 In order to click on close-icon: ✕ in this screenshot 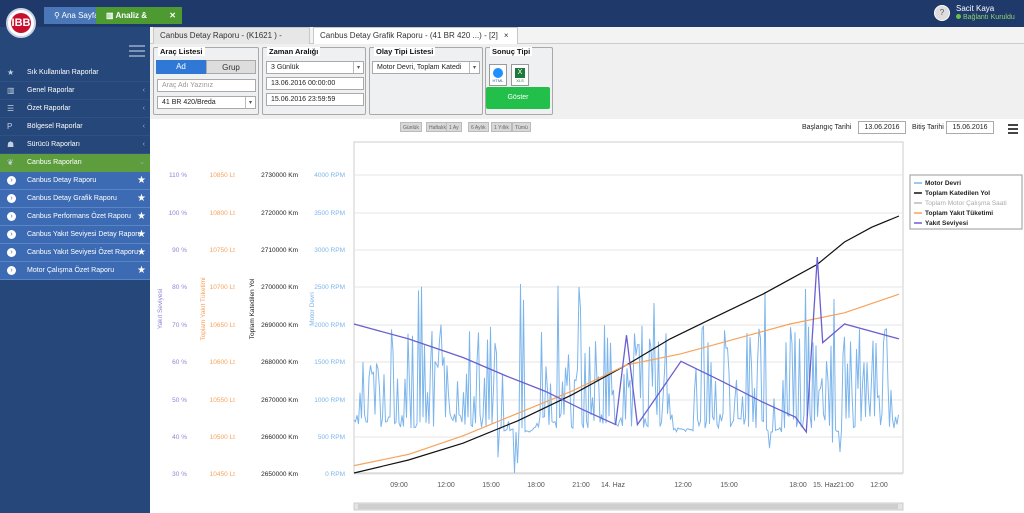, I will do `click(172, 15)`.